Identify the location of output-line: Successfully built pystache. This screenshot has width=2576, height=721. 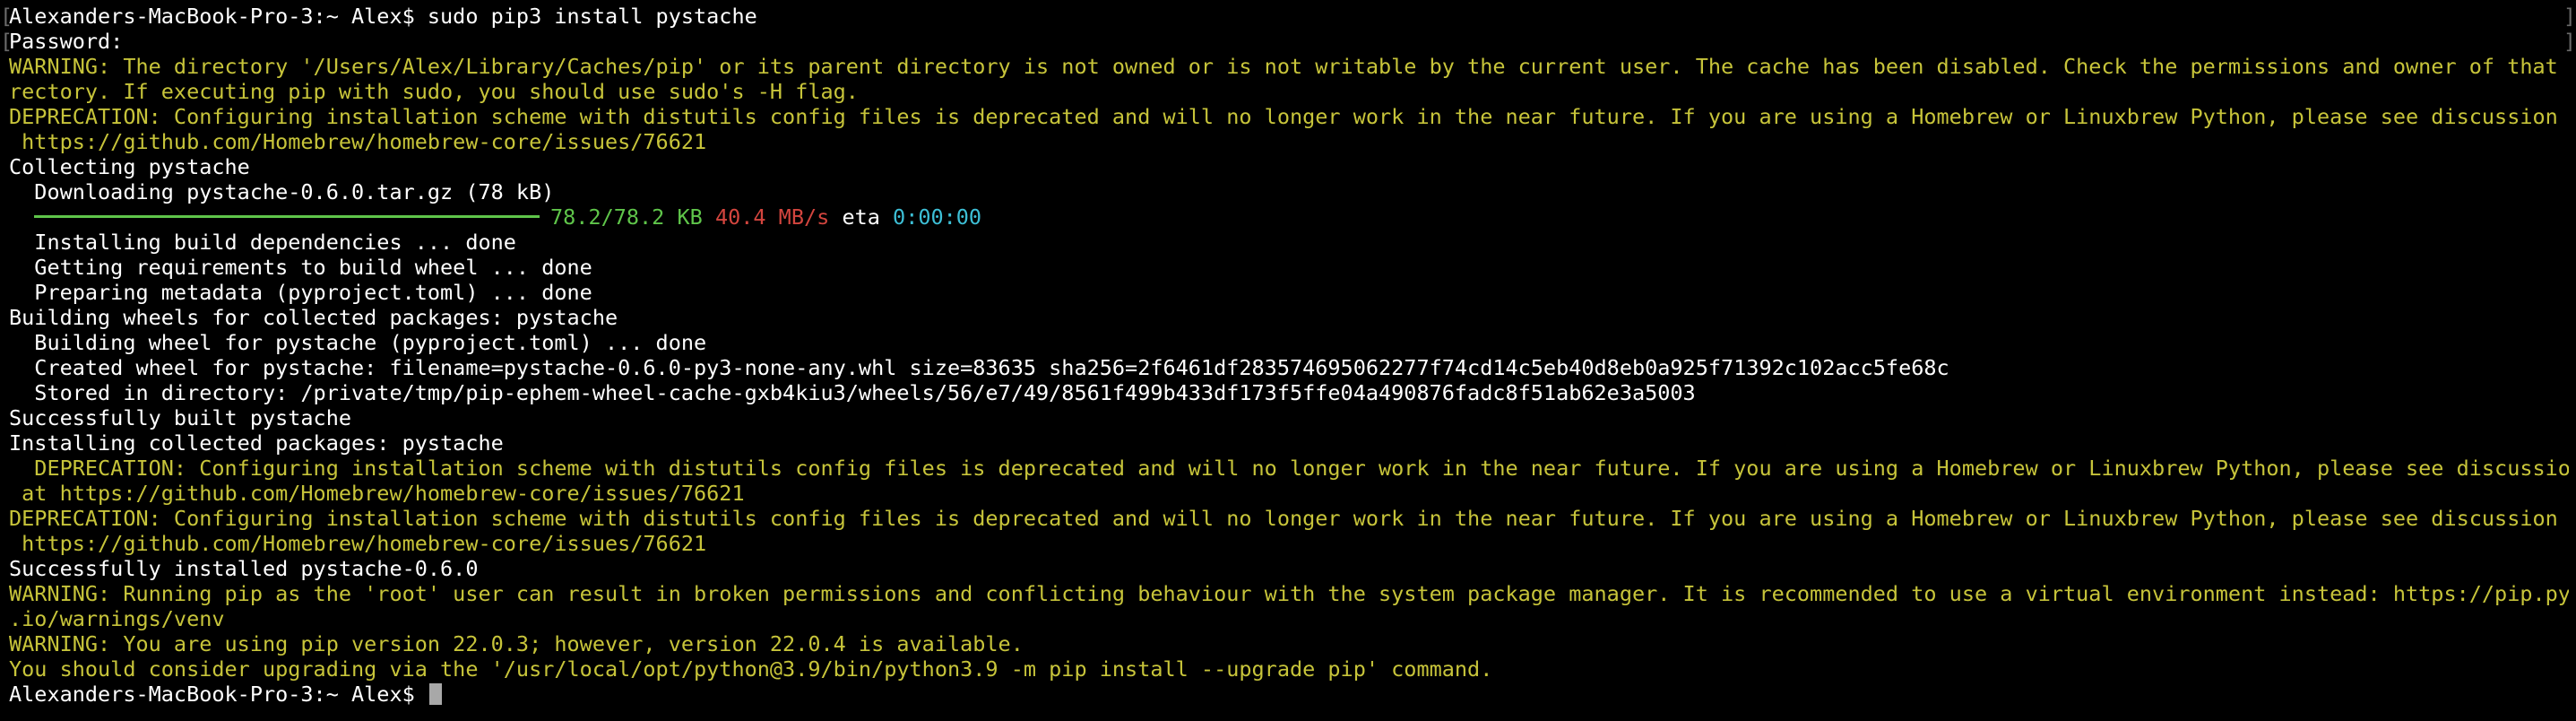
(180, 417).